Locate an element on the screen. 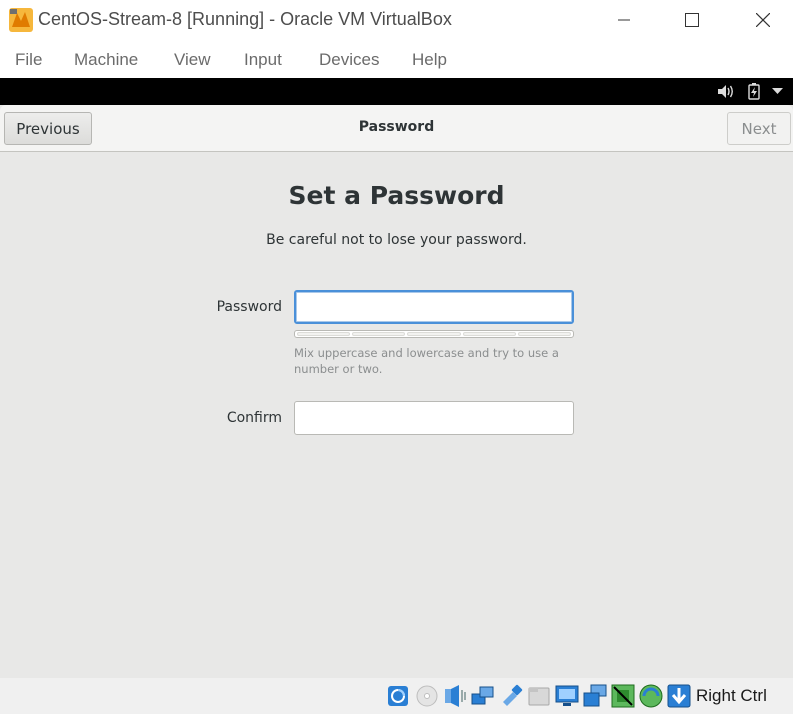 This screenshot has width=793, height=714. volume-icon is located at coordinates (726, 91).